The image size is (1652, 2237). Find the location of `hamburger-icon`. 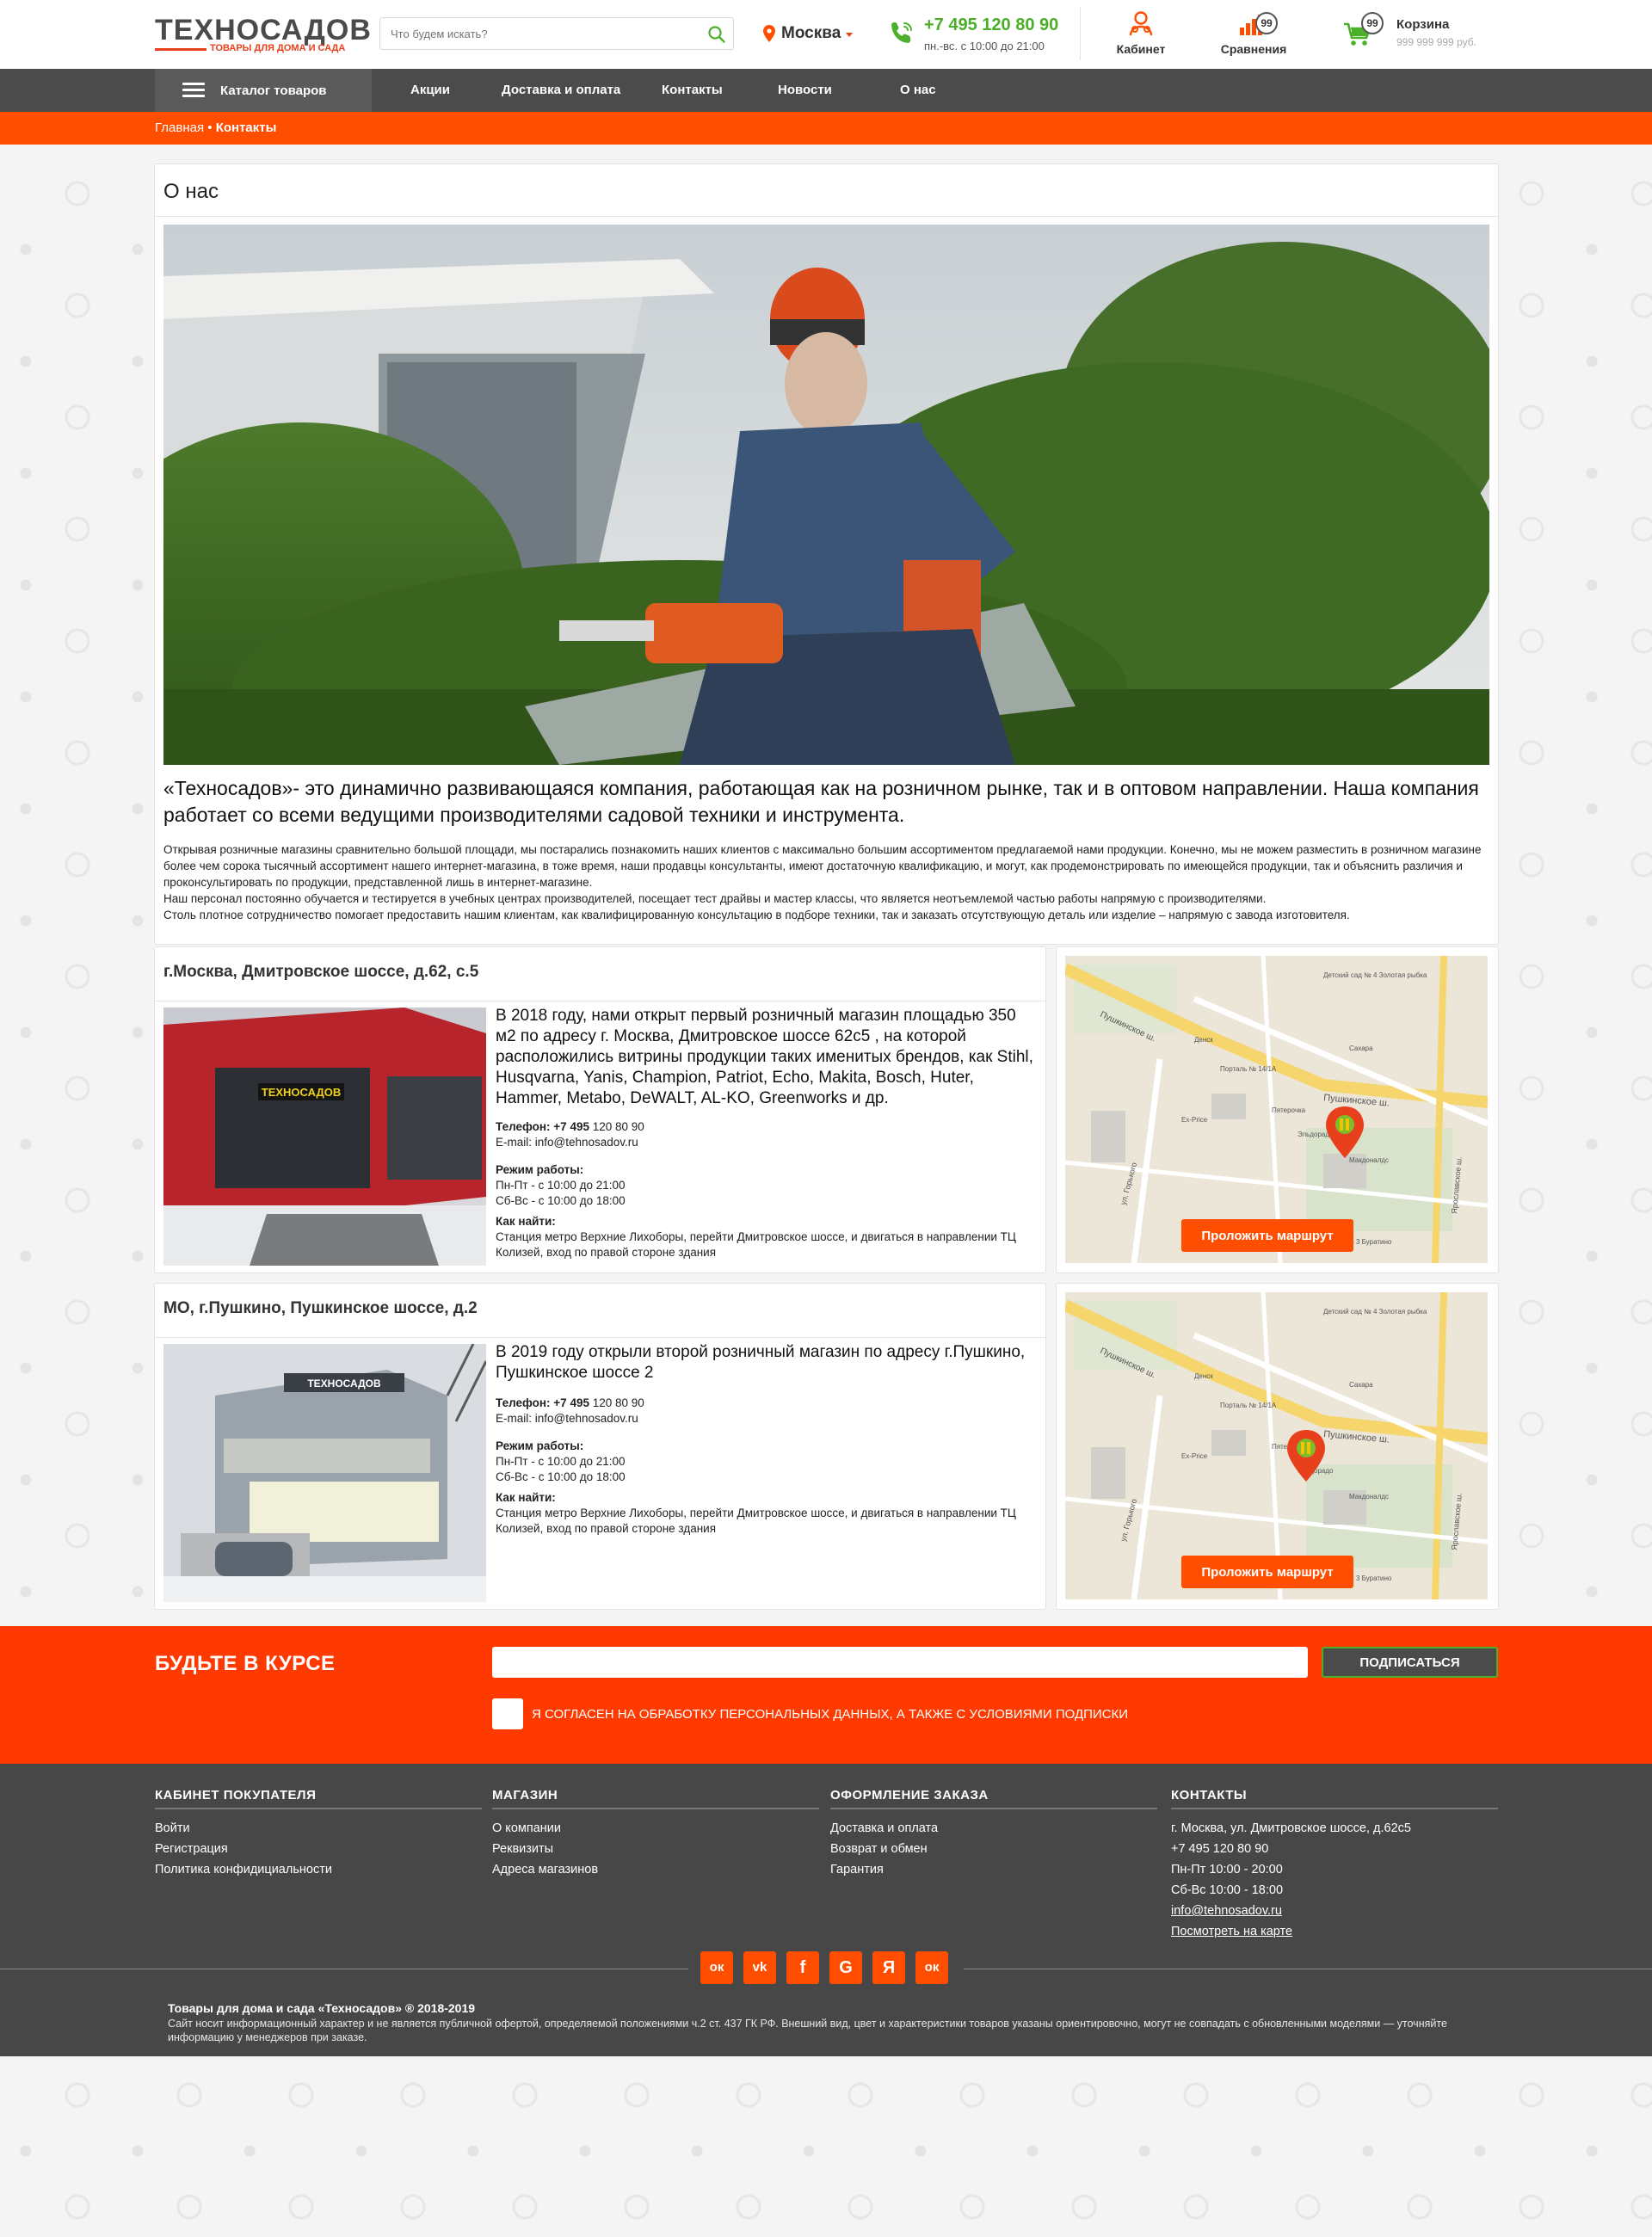

hamburger-icon is located at coordinates (193, 90).